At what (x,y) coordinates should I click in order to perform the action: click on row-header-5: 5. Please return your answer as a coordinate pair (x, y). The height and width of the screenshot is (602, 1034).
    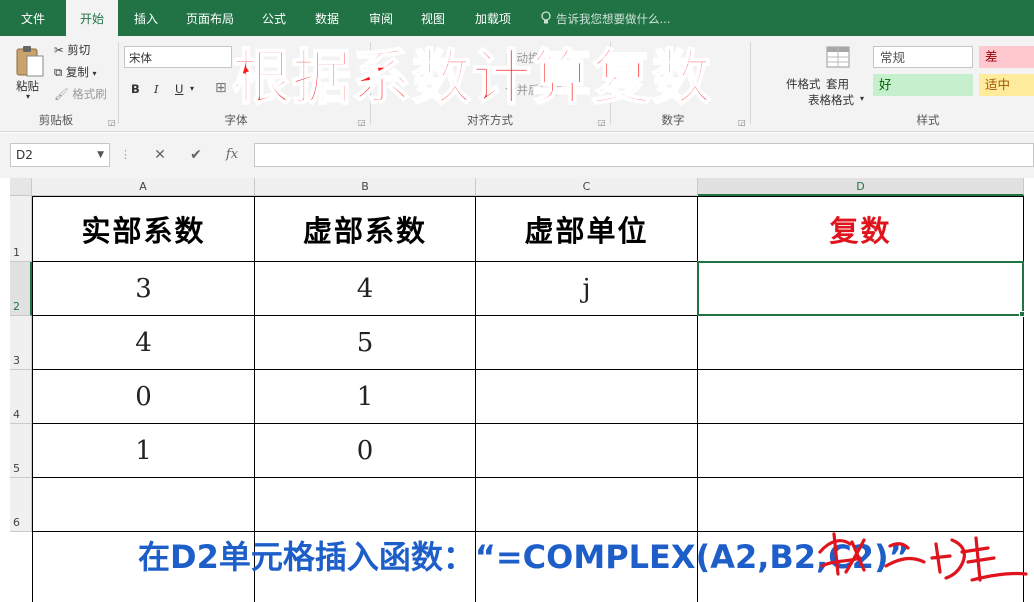
    Looking at the image, I should click on (21, 451).